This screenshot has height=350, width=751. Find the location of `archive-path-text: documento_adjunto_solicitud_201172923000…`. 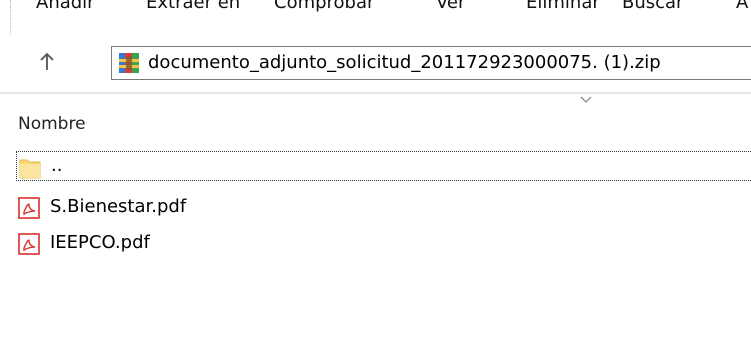

archive-path-text: documento_adjunto_solicitud_201172923000… is located at coordinates (404, 62).